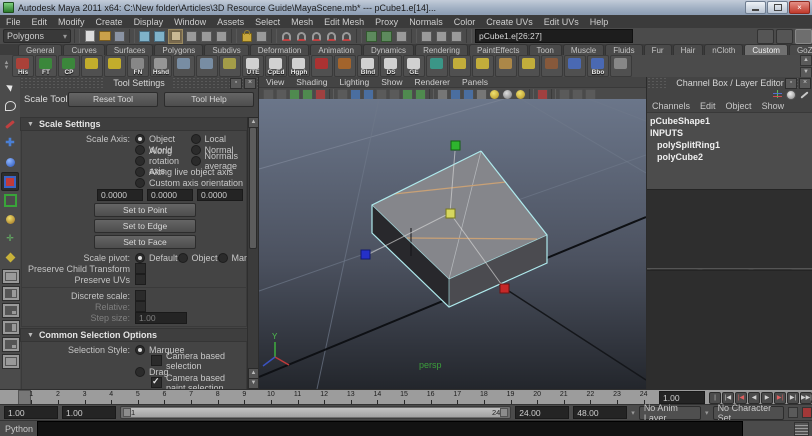 The image size is (812, 436). I want to click on node-polysplitring1: polySplitRing1, so click(729, 145).